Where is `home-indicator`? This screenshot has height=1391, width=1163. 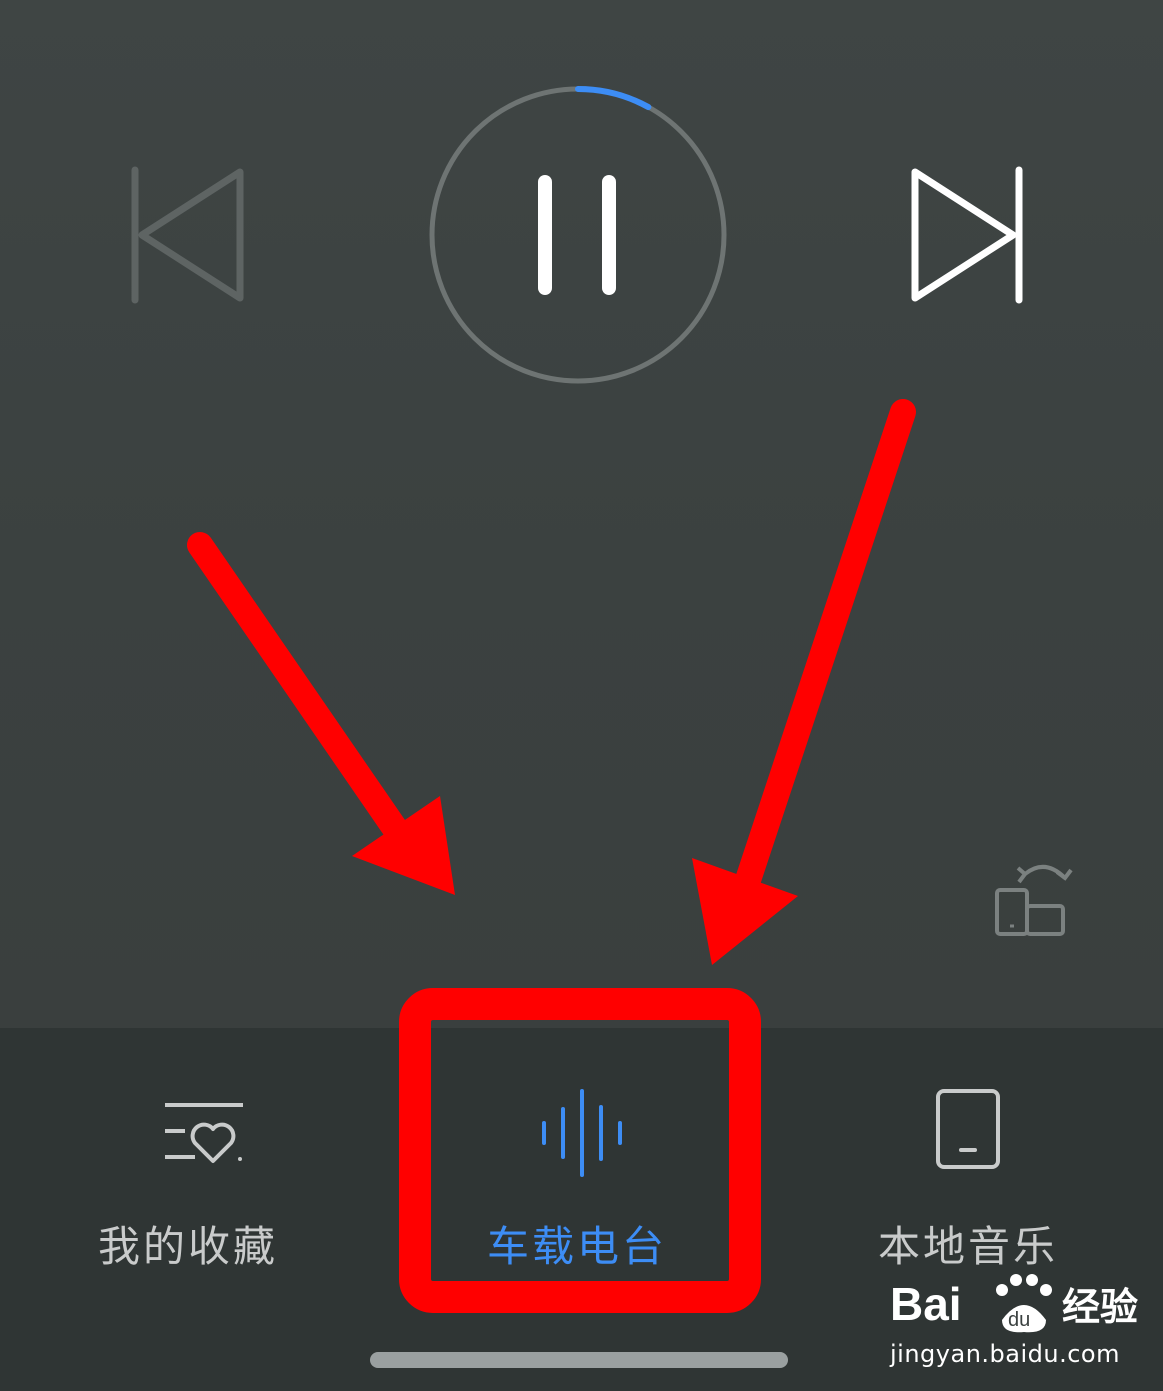 home-indicator is located at coordinates (579, 1360).